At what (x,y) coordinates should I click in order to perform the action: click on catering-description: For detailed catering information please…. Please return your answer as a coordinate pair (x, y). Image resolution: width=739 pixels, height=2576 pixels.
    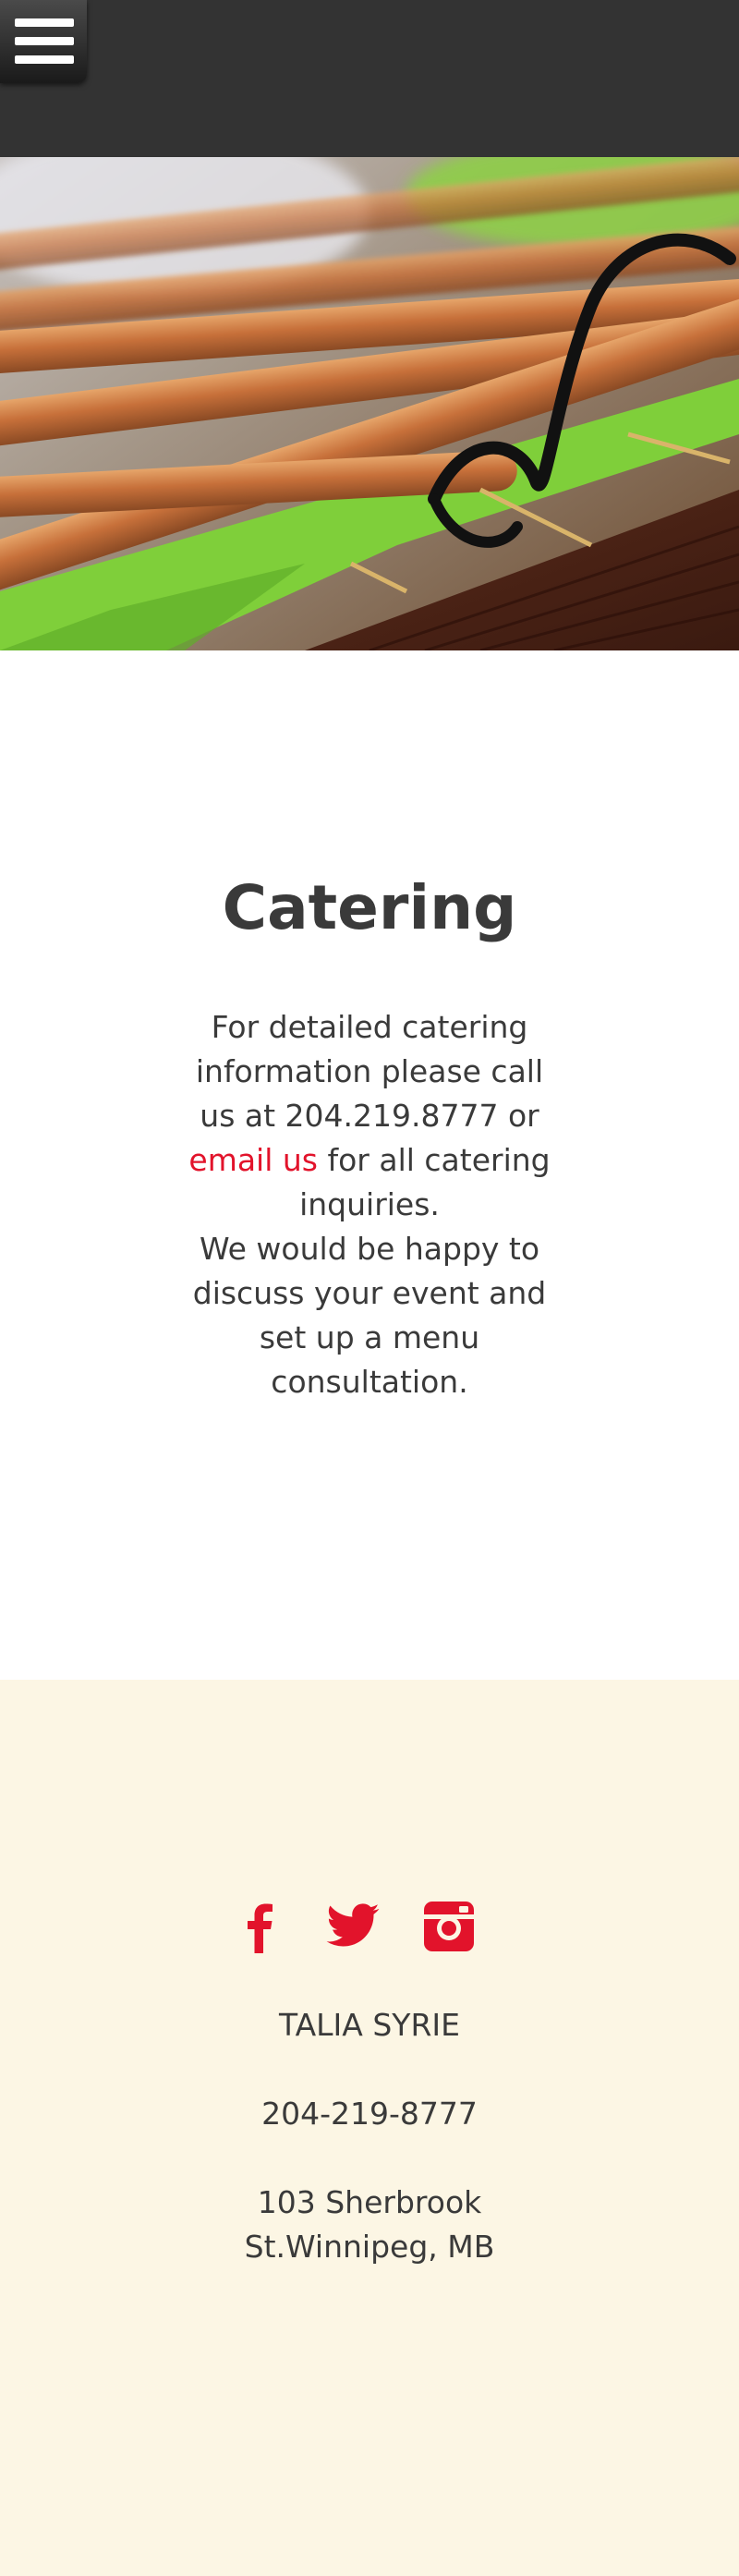
    Looking at the image, I should click on (369, 1204).